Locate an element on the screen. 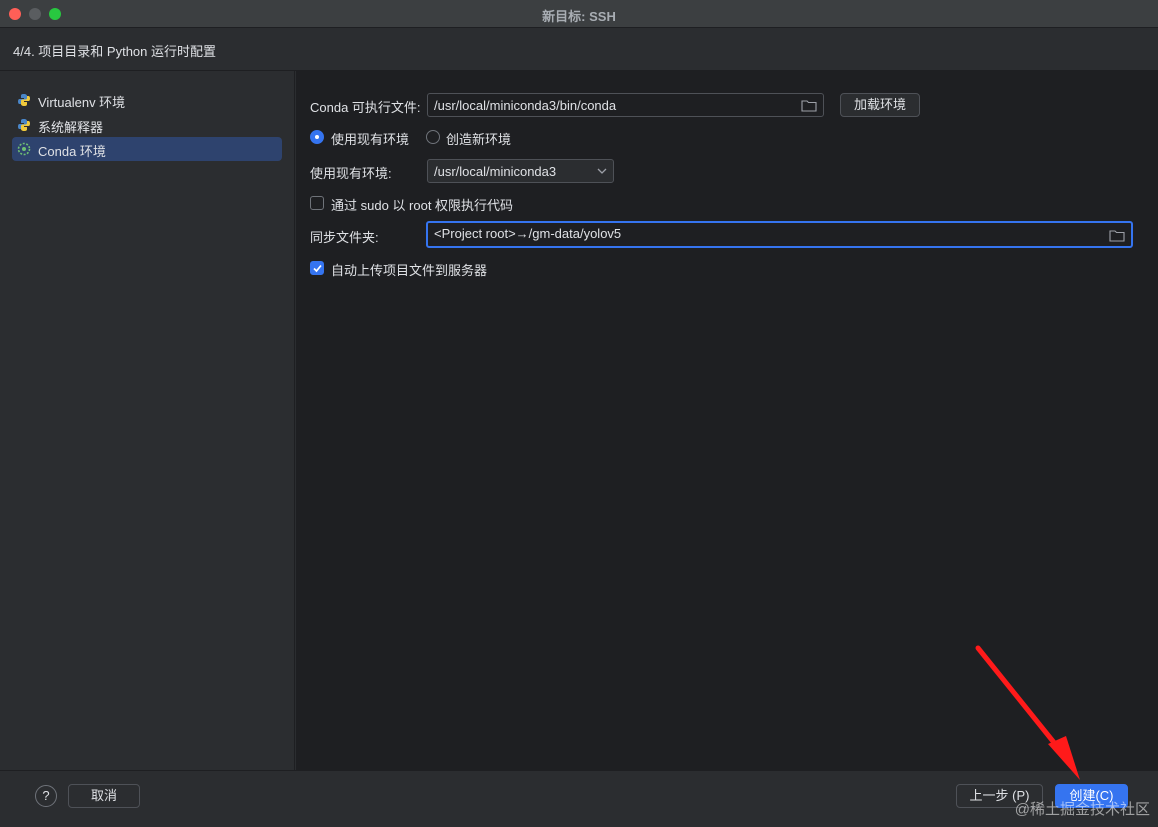 This screenshot has width=1158, height=827. auto-upload-checkbox is located at coordinates (317, 268).